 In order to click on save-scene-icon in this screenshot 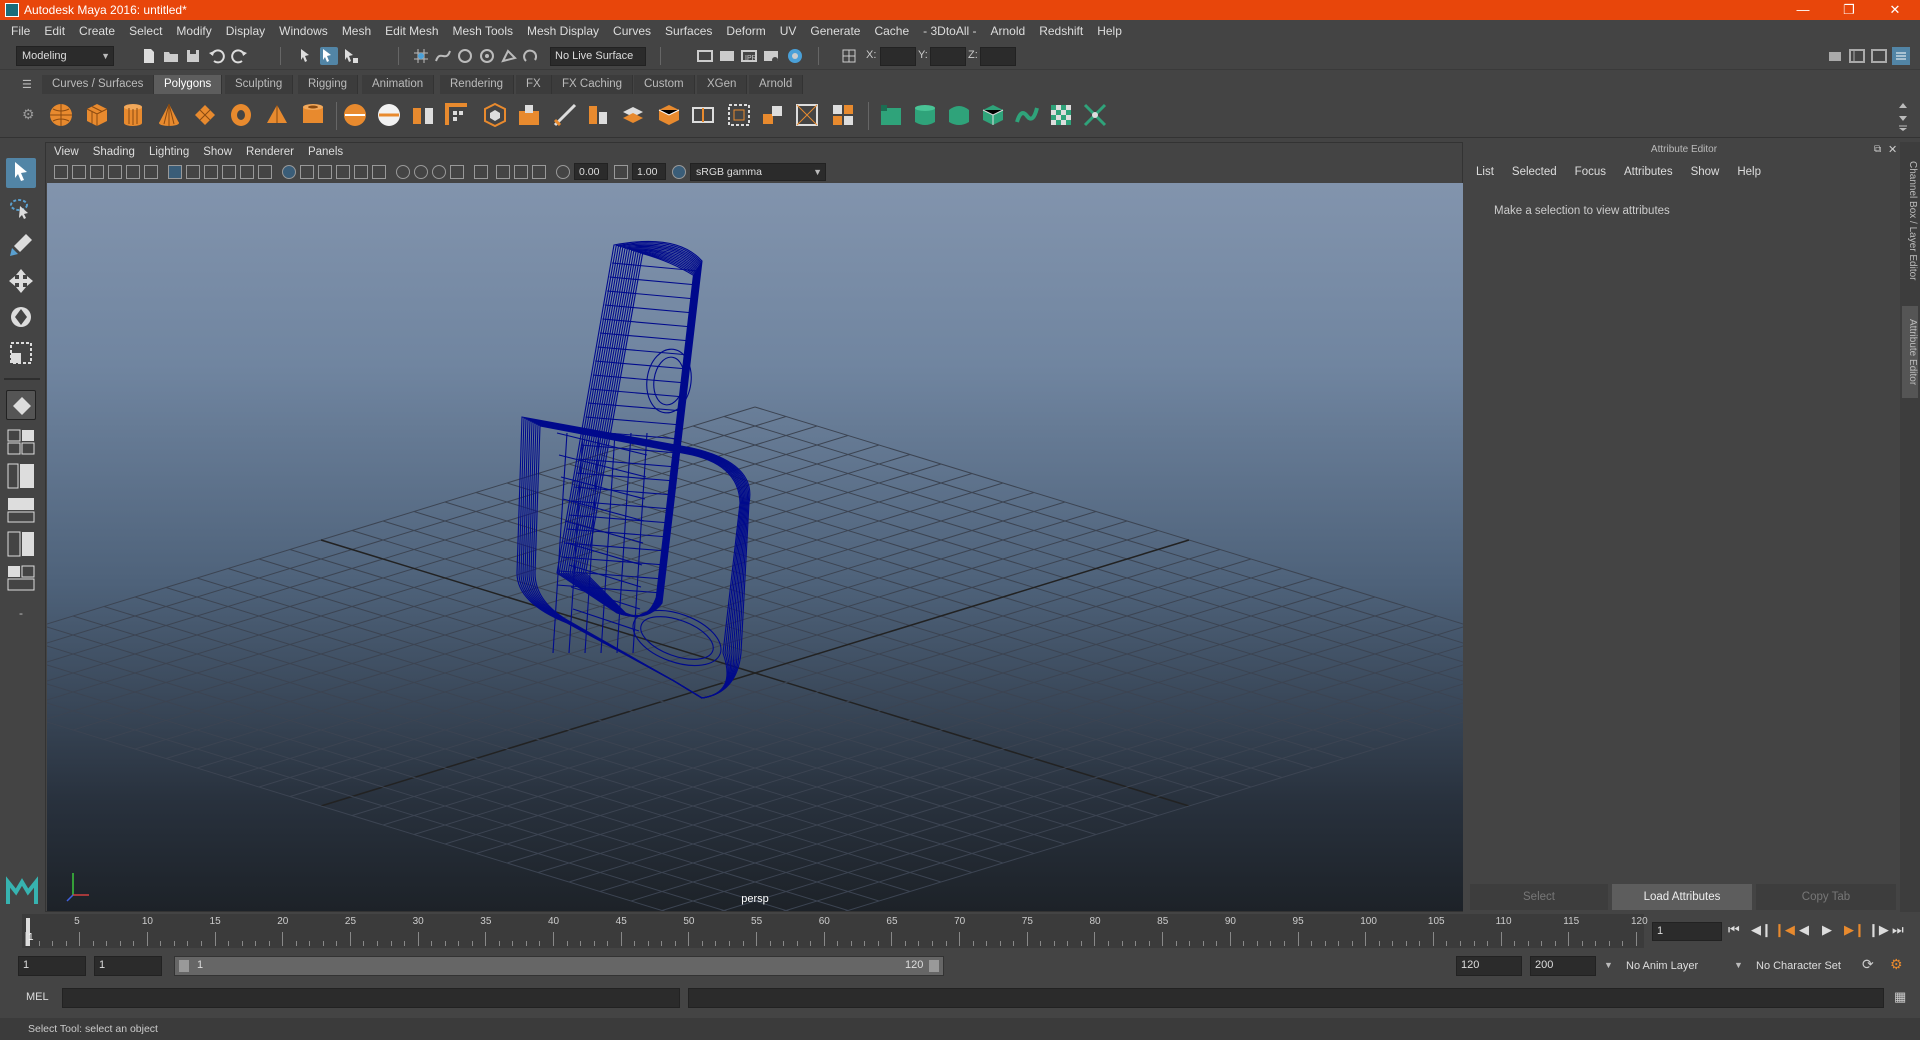, I will do `click(193, 56)`.